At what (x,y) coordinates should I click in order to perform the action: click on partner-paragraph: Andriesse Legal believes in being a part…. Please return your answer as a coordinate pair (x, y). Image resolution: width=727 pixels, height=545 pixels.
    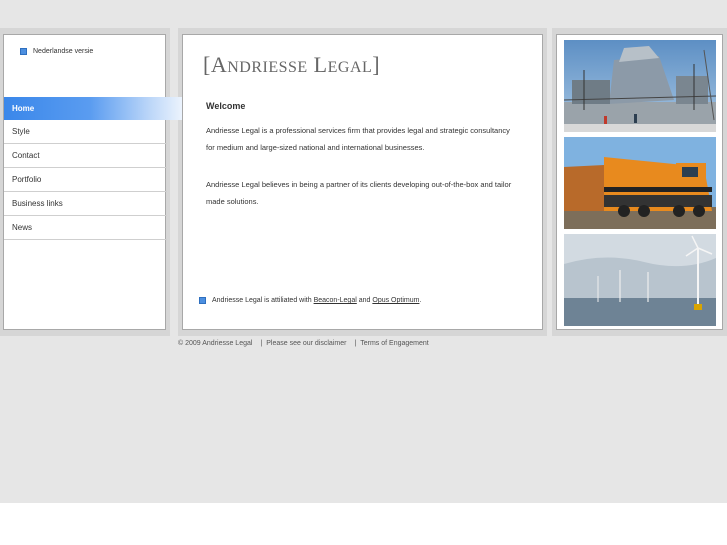
    Looking at the image, I should click on (359, 193).